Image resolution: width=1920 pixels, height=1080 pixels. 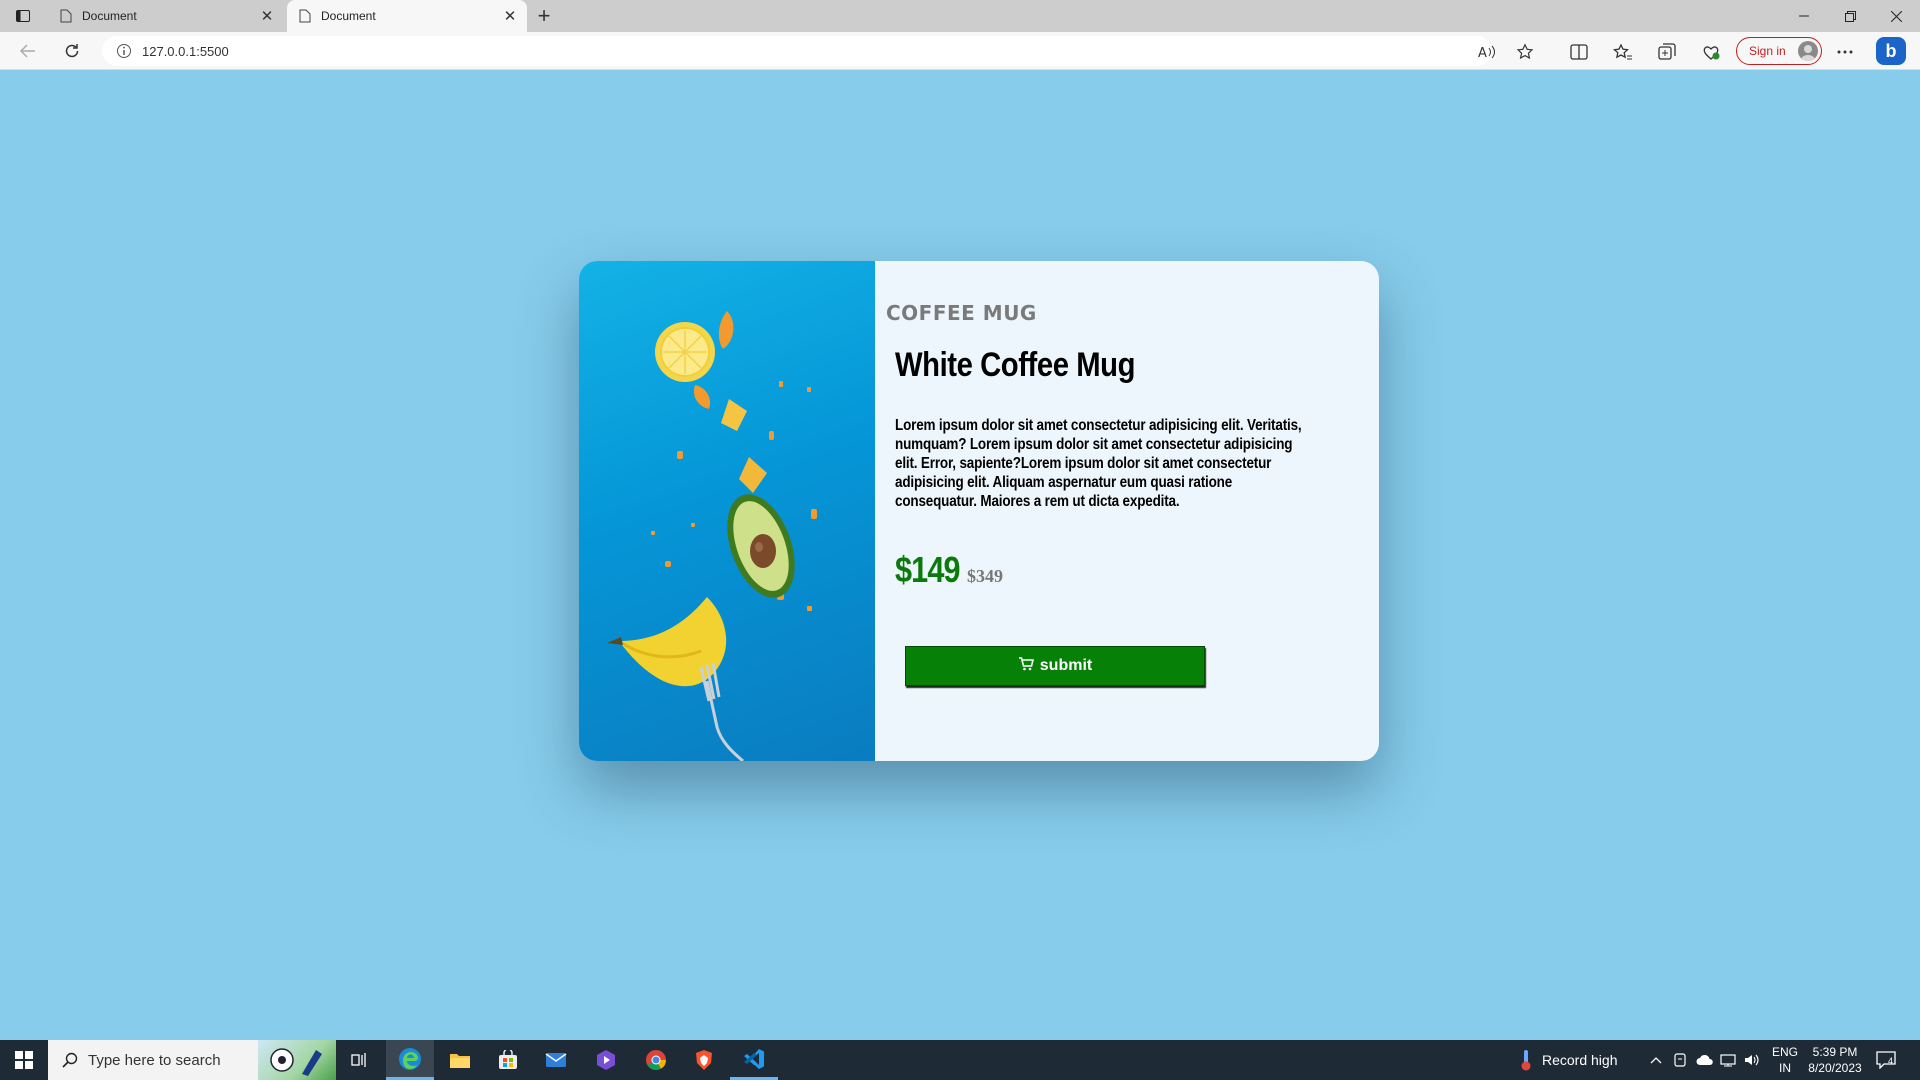 I want to click on browser-tab-active: Document ✕, so click(x=407, y=16).